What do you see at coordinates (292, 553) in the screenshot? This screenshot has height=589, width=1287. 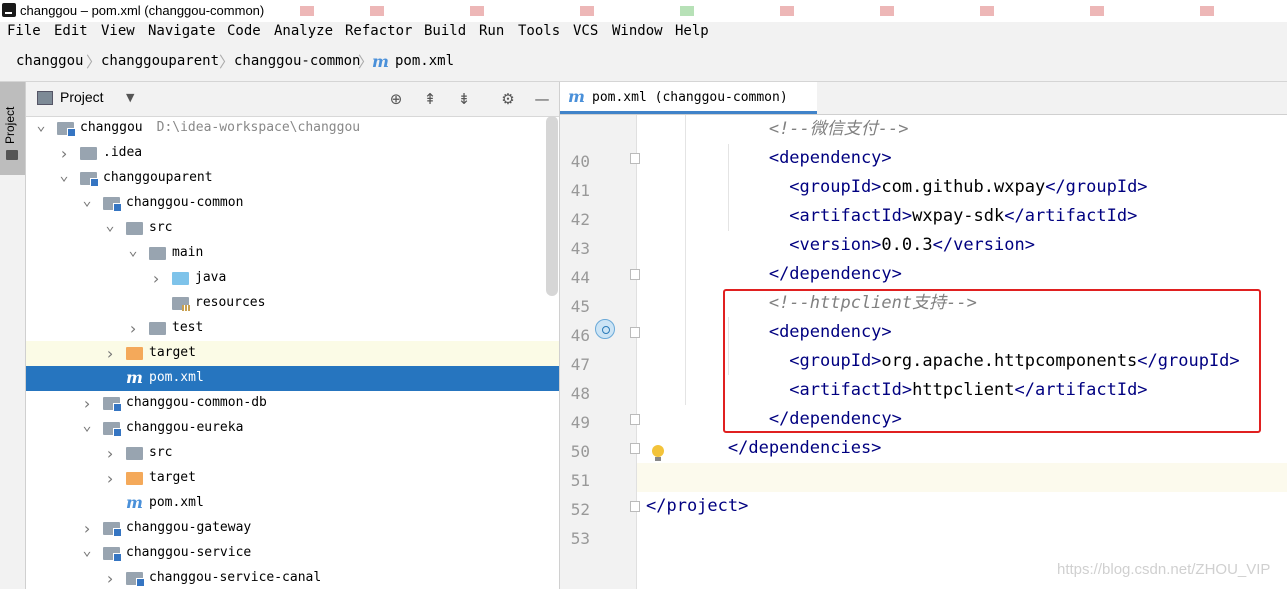 I see `tree-item: ⌄ changgou-service` at bounding box center [292, 553].